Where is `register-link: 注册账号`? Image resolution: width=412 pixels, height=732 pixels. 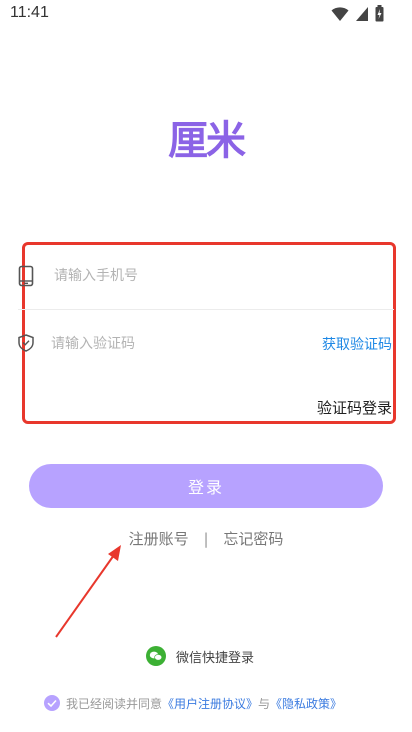 register-link: 注册账号 is located at coordinates (159, 538).